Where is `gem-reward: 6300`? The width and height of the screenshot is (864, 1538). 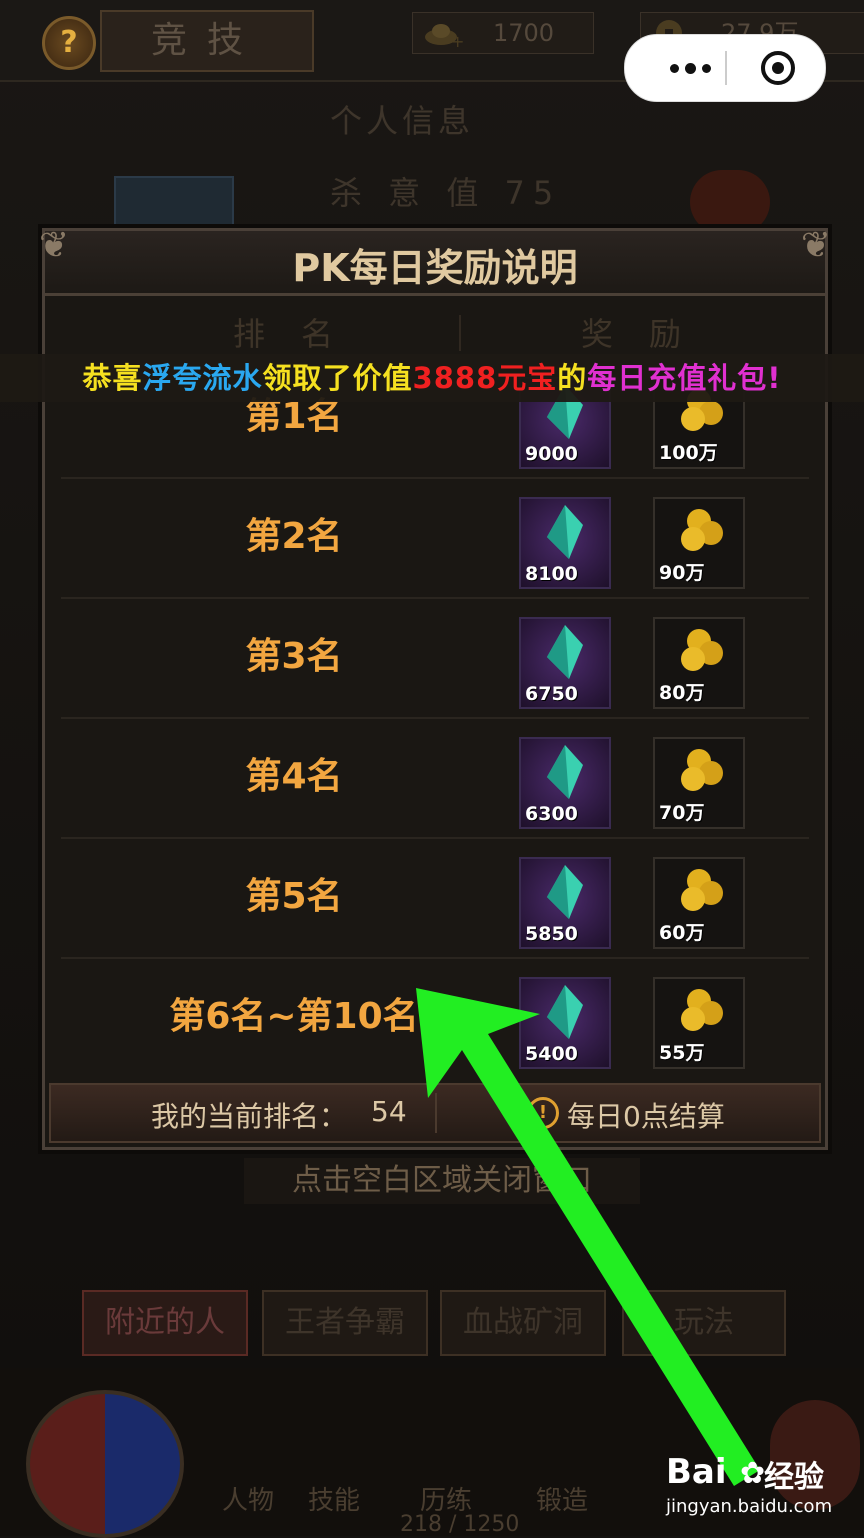
gem-reward: 6300 is located at coordinates (565, 783).